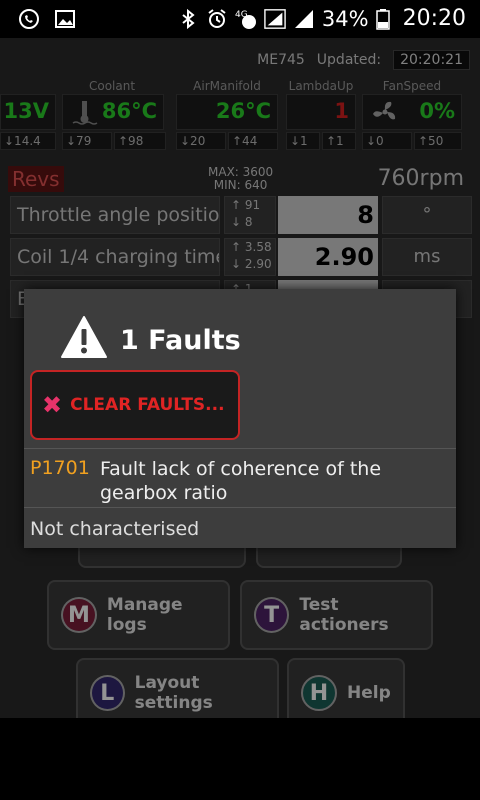 This screenshot has width=480, height=800. What do you see at coordinates (382, 19) in the screenshot?
I see `battery-icon` at bounding box center [382, 19].